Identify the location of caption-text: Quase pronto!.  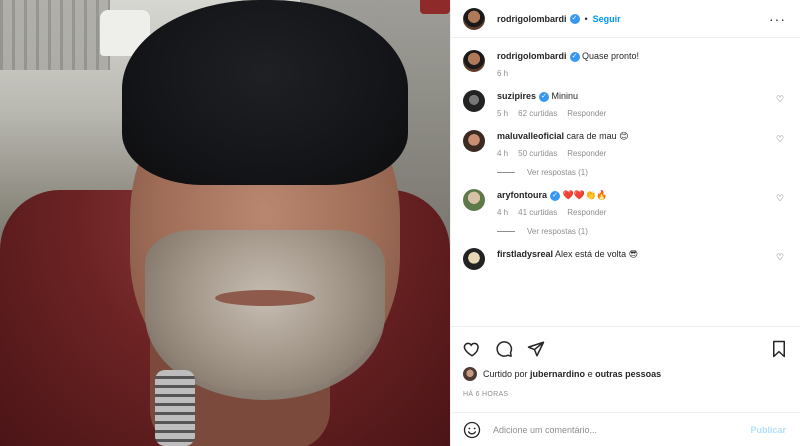
(611, 56).